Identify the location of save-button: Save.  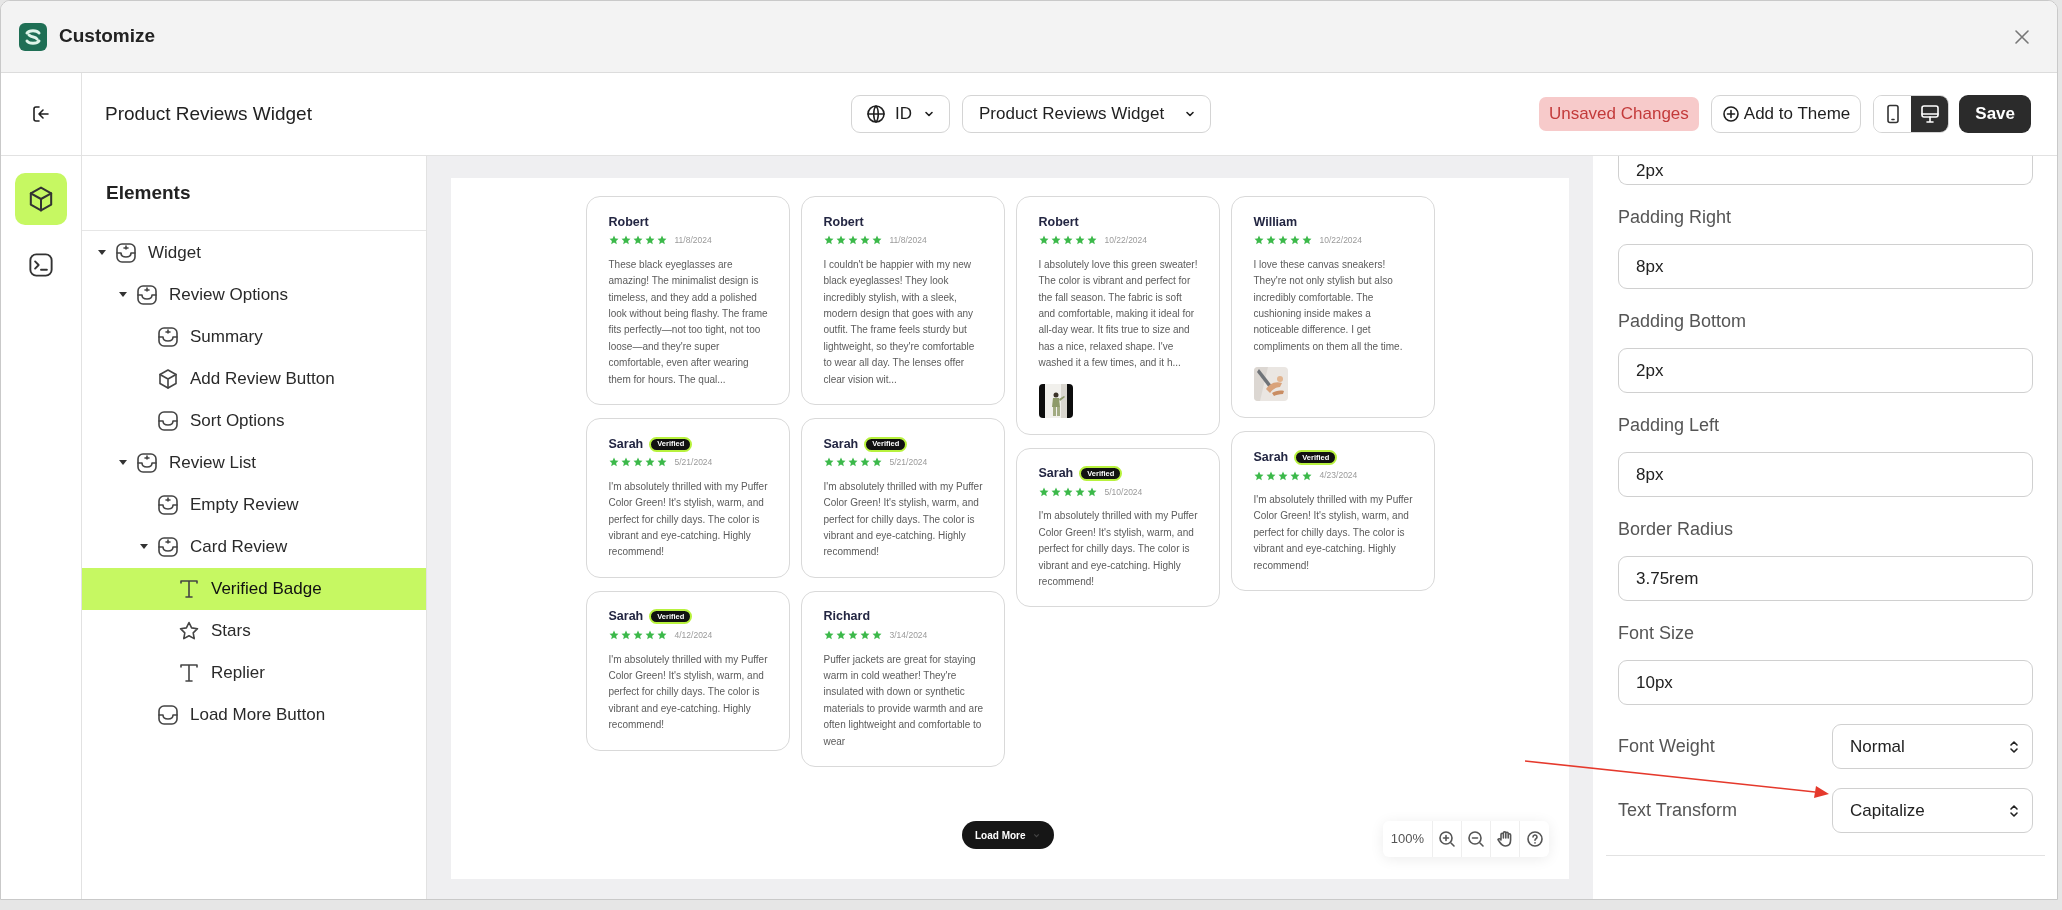
(1995, 114).